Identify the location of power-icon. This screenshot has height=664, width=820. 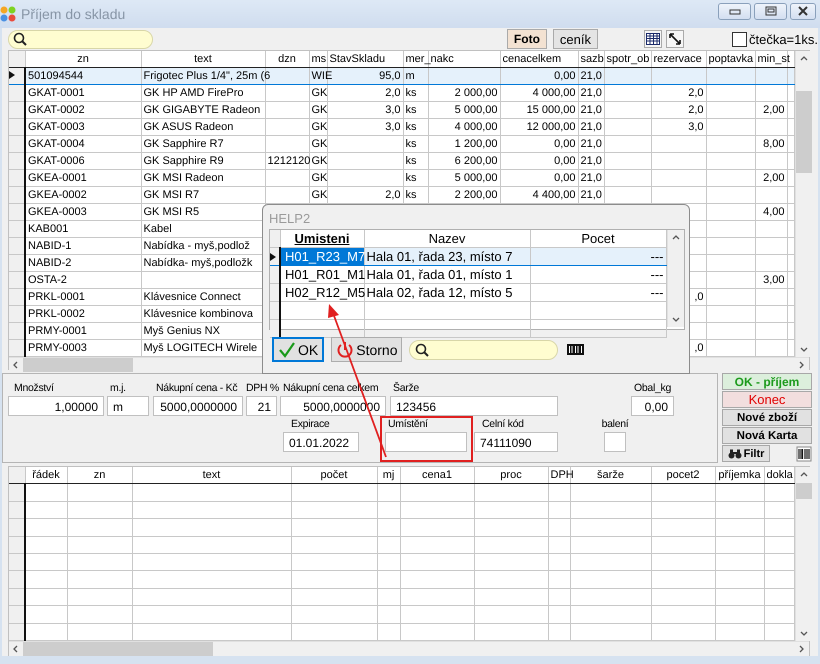
(345, 349).